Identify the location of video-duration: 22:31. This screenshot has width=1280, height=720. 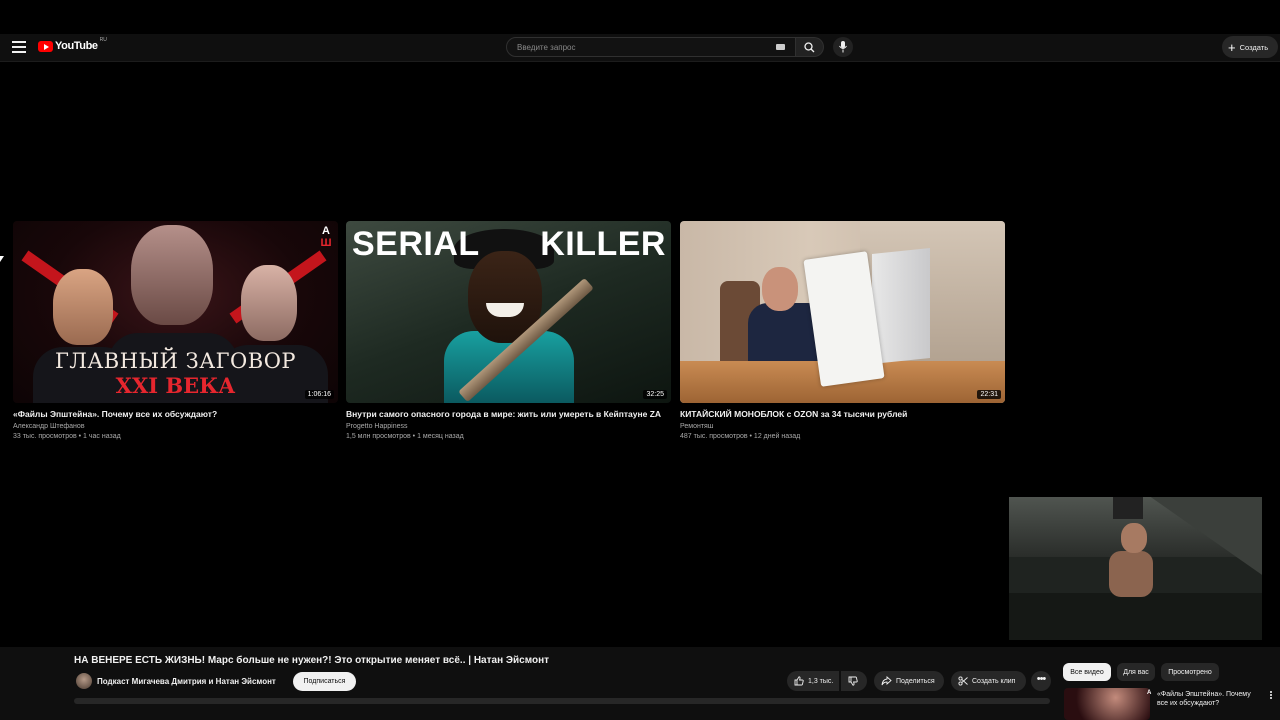
(989, 394).